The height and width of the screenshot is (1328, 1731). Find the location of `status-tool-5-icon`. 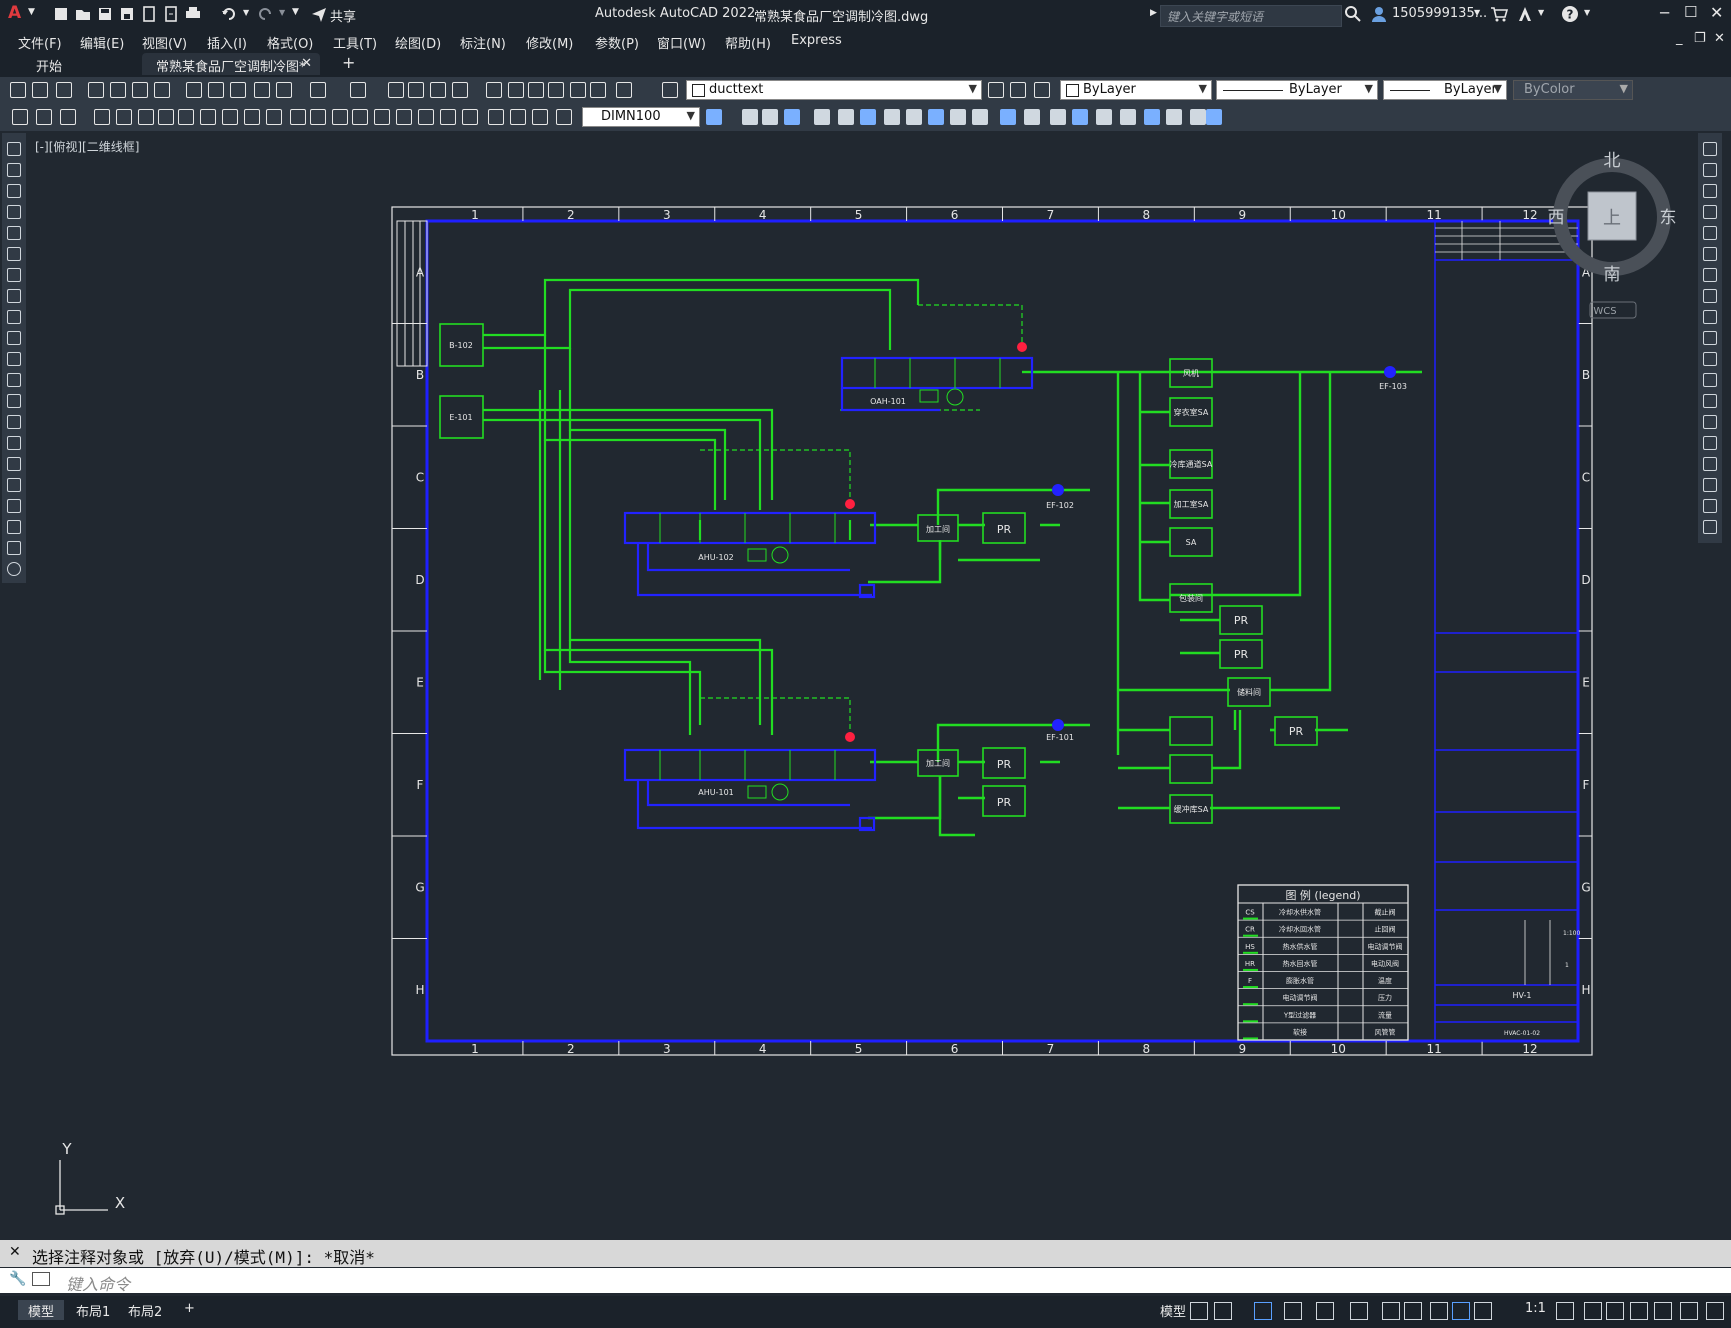

status-tool-5-icon is located at coordinates (1325, 1311).